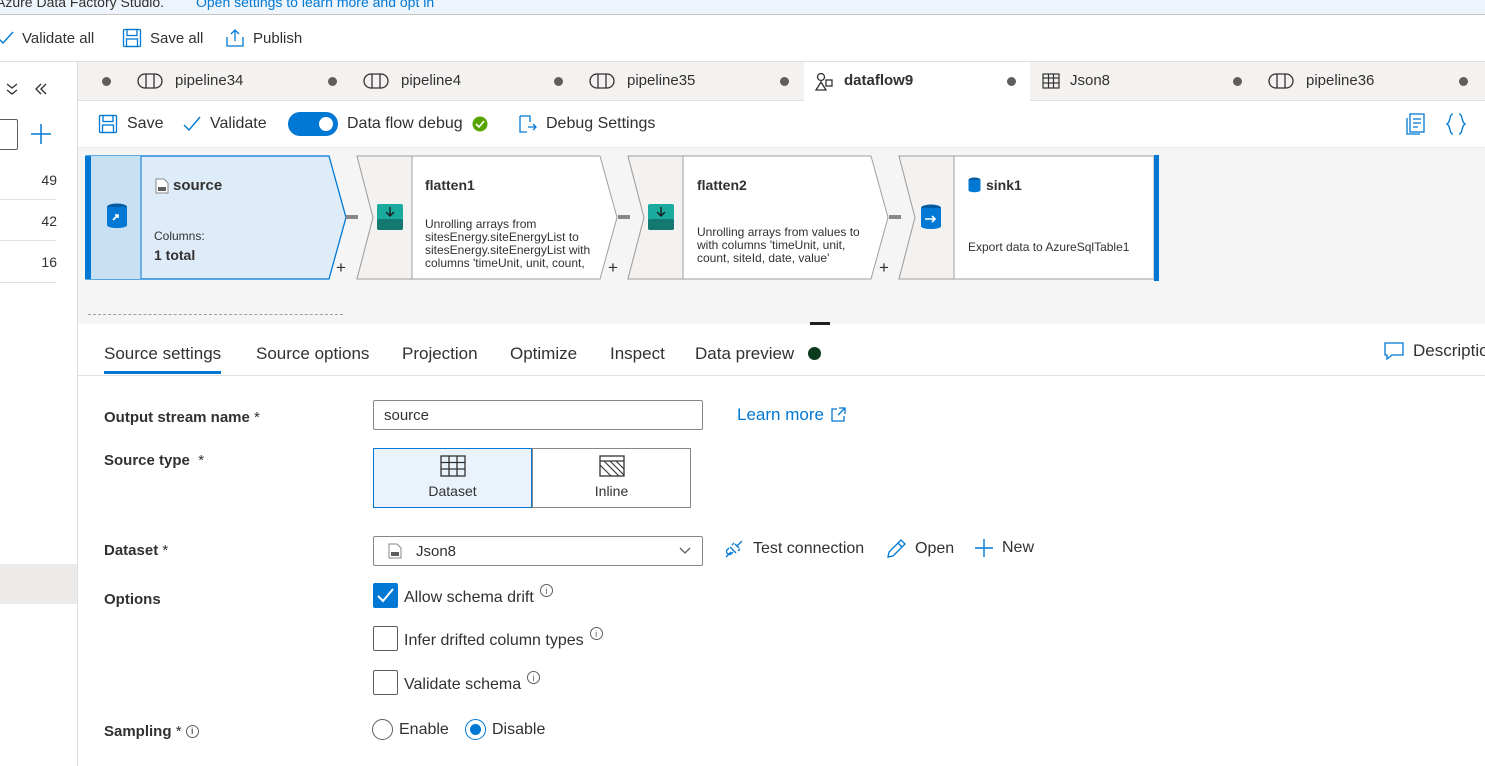  I want to click on tab-source-settings: Source settings, so click(163, 359).